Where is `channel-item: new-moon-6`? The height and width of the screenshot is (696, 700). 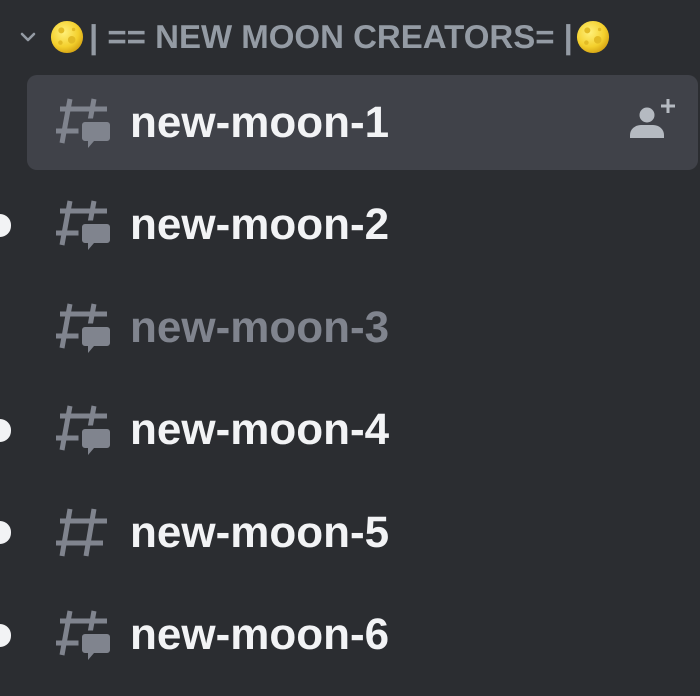 channel-item: new-moon-6 is located at coordinates (362, 635).